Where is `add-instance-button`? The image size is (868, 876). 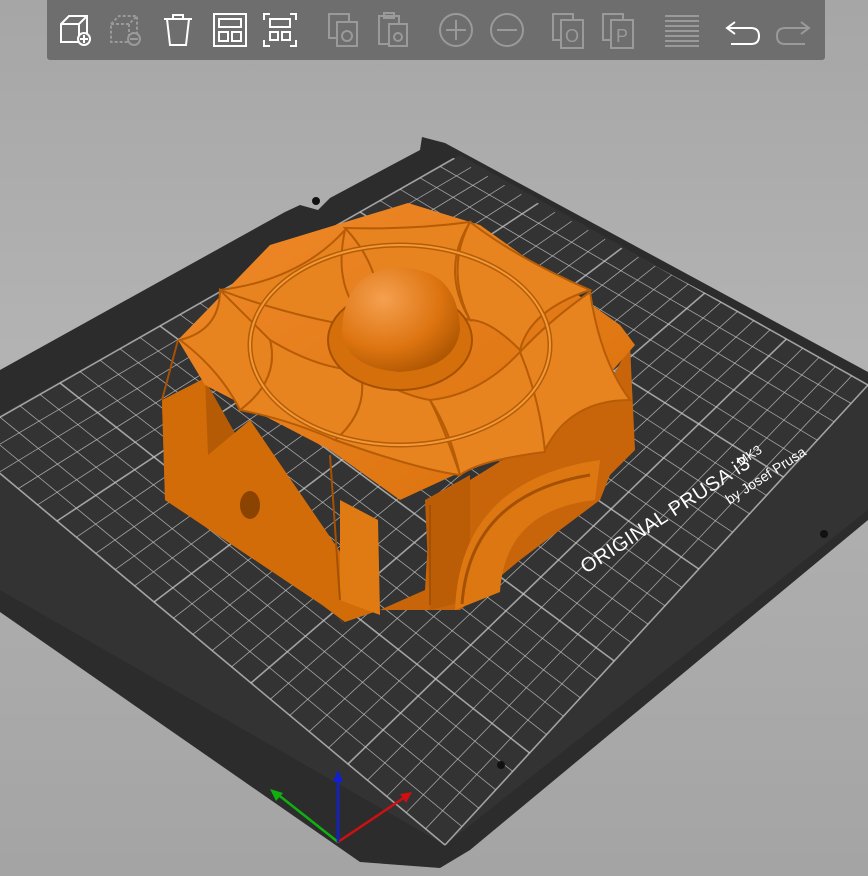
add-instance-button is located at coordinates (456, 30).